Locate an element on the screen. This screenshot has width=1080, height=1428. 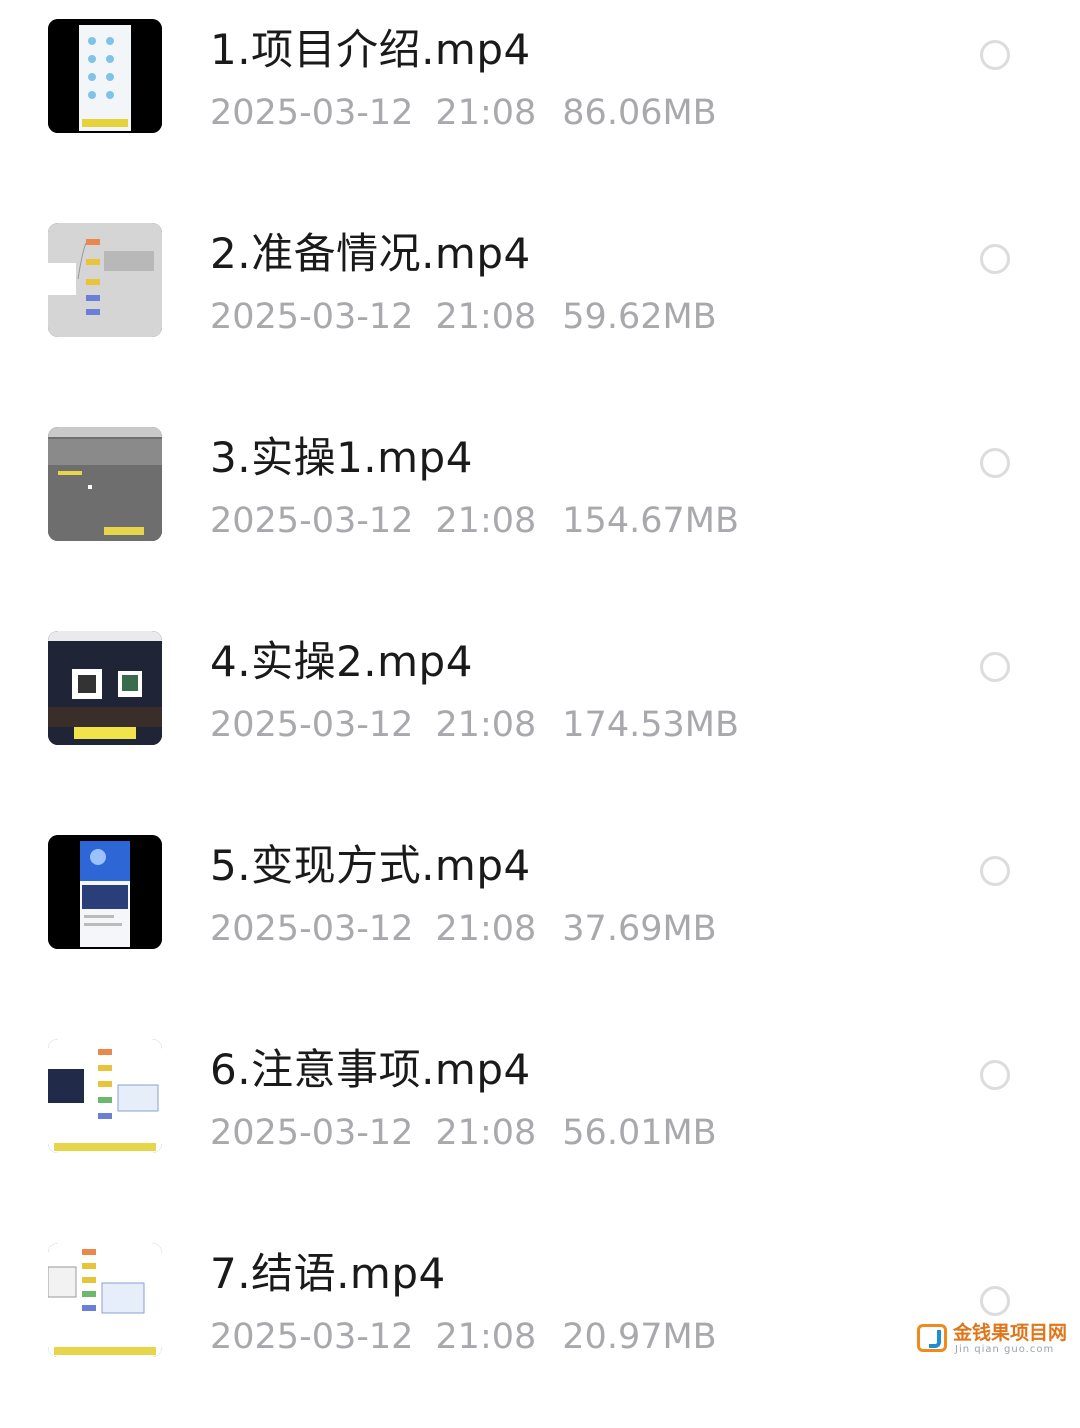
file-name: 4.实操2.mp4 is located at coordinates (341, 661).